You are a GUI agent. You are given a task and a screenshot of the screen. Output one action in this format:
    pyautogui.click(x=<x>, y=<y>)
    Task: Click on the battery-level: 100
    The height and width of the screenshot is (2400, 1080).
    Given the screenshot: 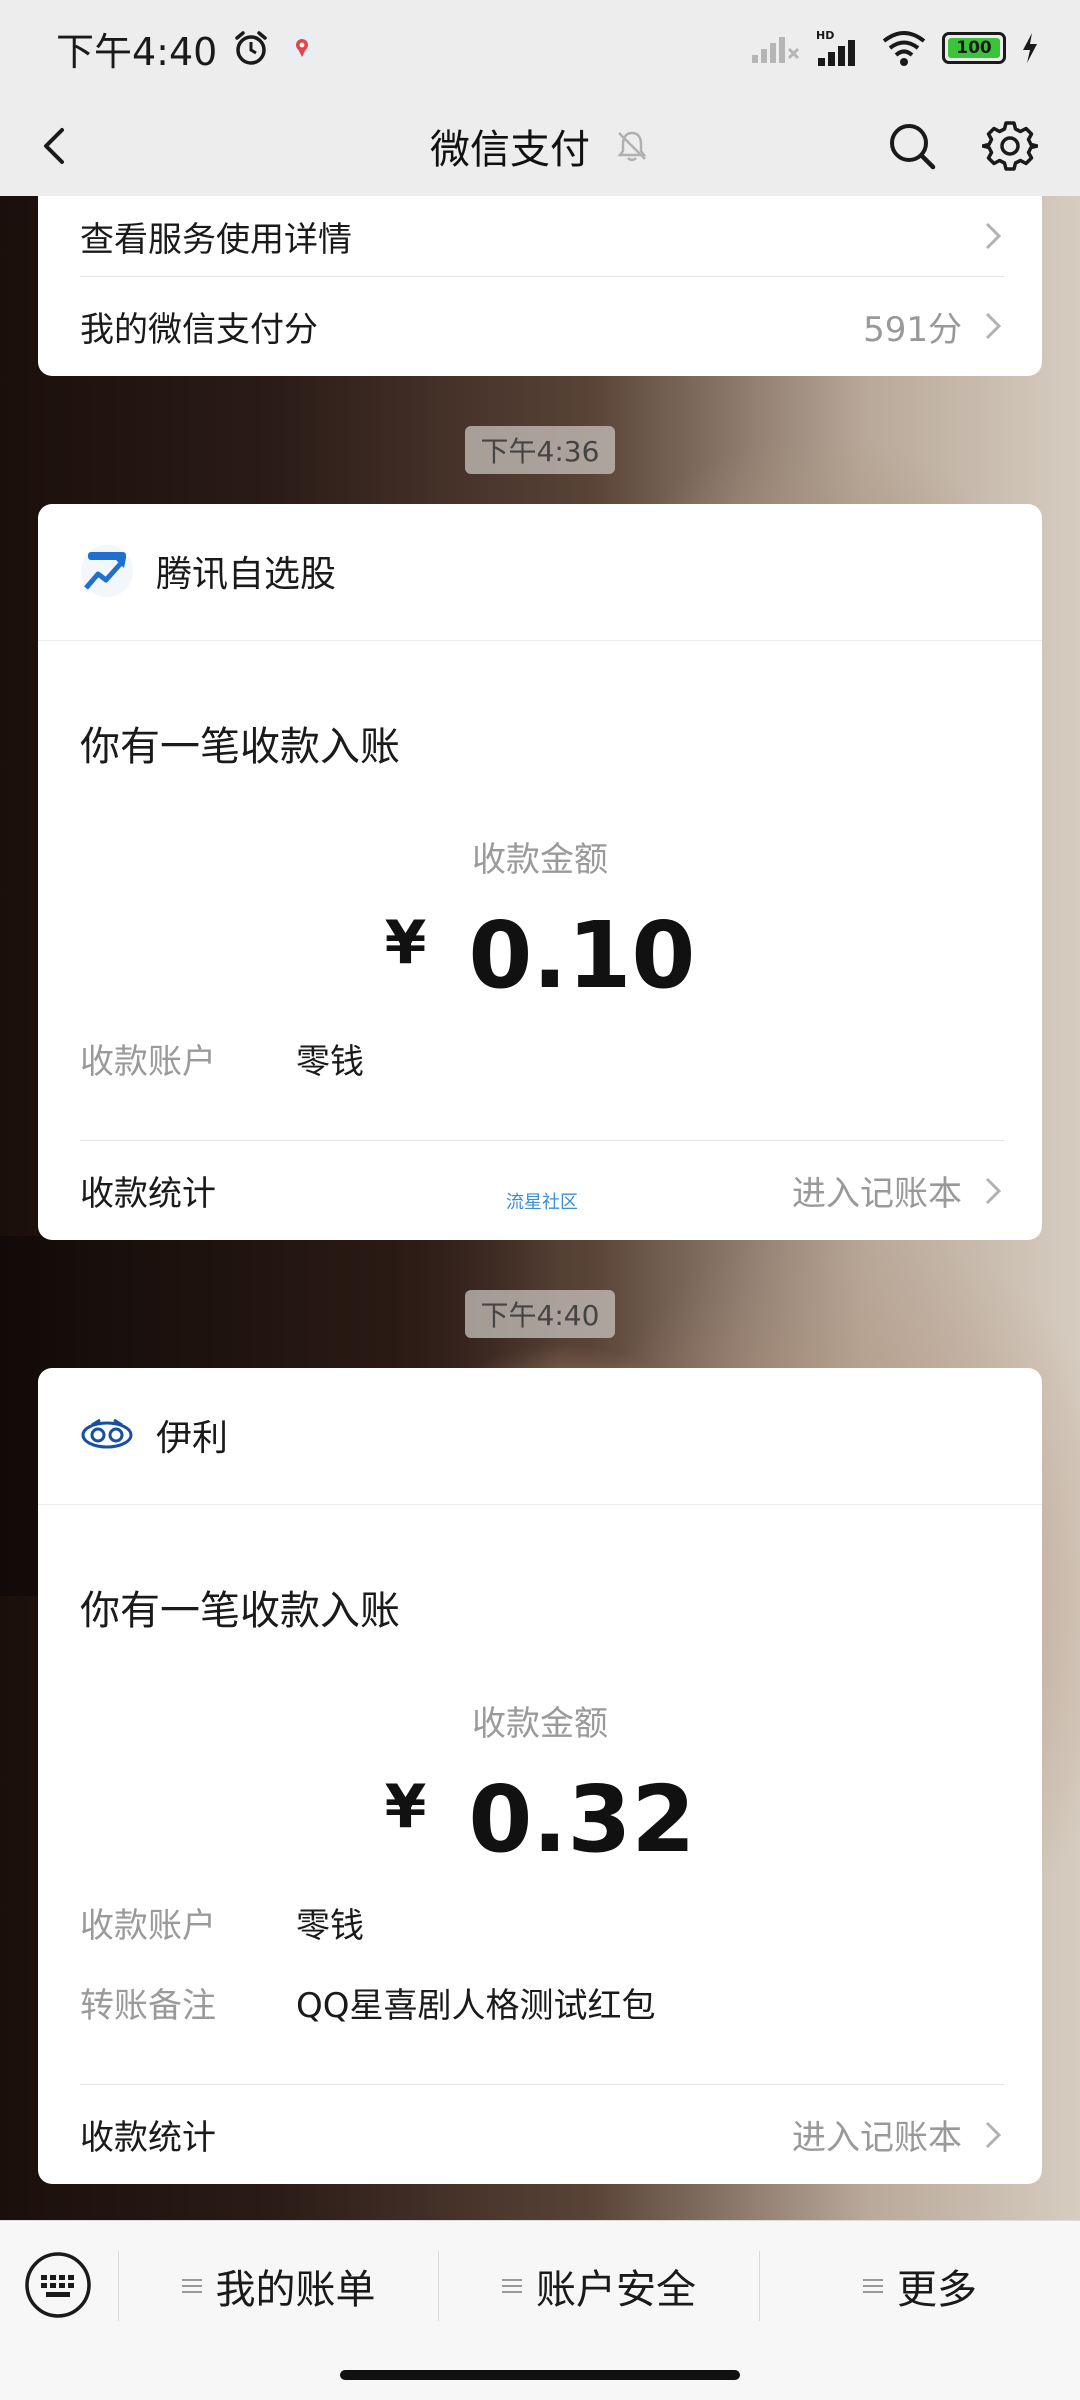 What is the action you would take?
    pyautogui.click(x=974, y=48)
    